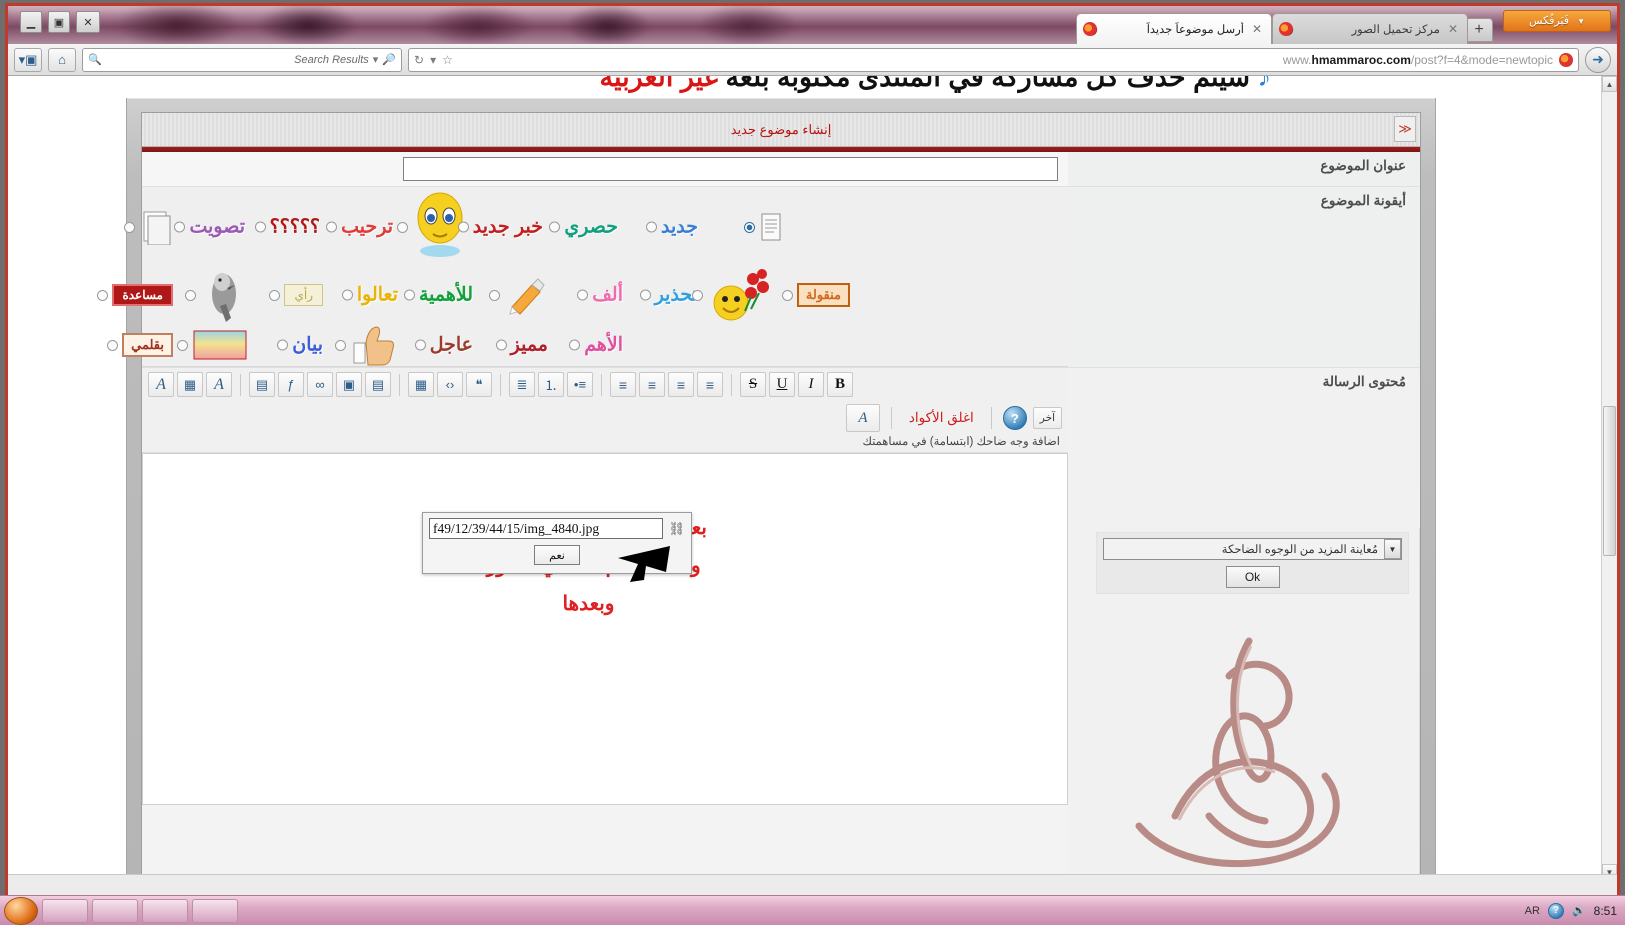  I want to click on start-button, so click(21, 910).